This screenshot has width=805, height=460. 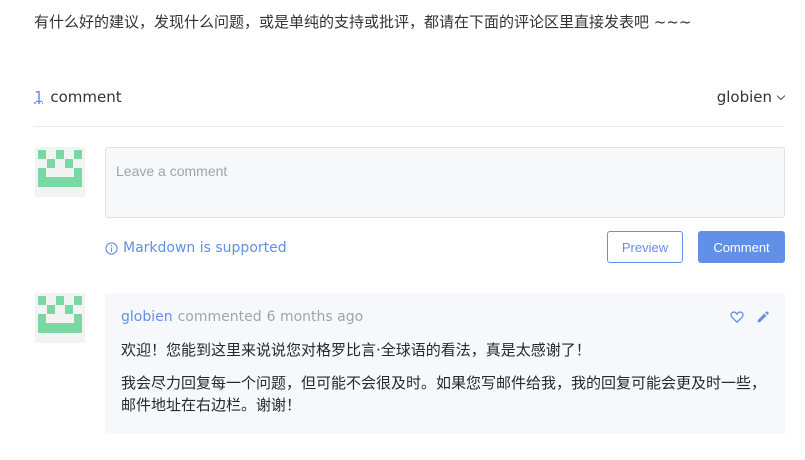 I want to click on comment-input, so click(x=445, y=182).